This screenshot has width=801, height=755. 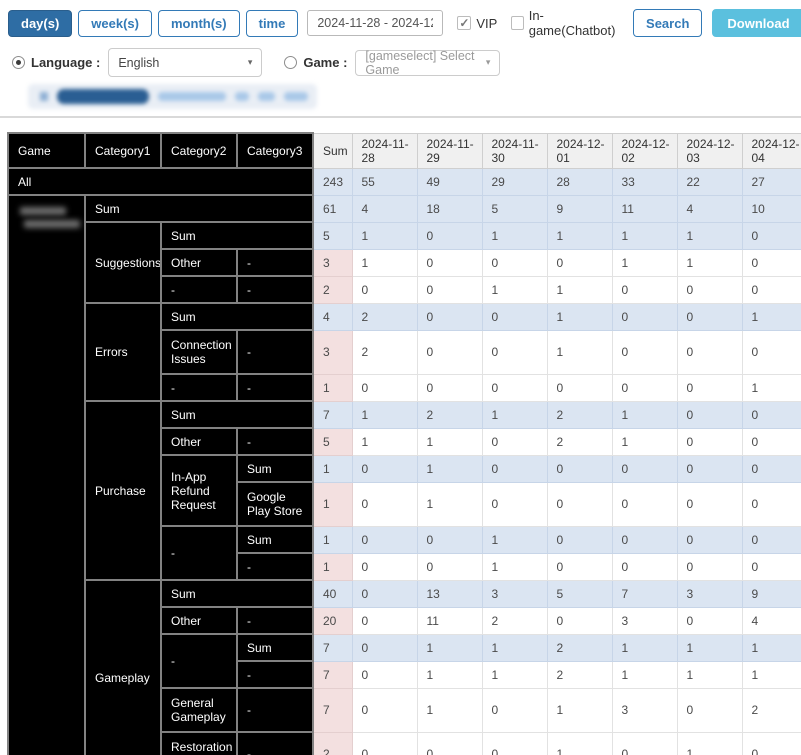 I want to click on column-header: Game, so click(x=46, y=150).